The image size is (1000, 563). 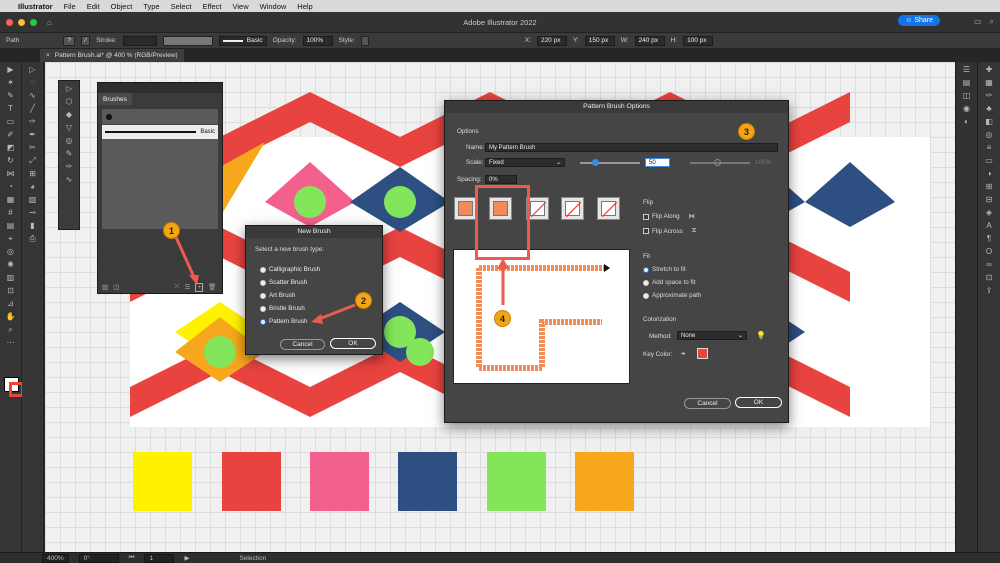 What do you see at coordinates (669, 282) in the screenshot?
I see `fit-add-space-option: Add space to fit` at bounding box center [669, 282].